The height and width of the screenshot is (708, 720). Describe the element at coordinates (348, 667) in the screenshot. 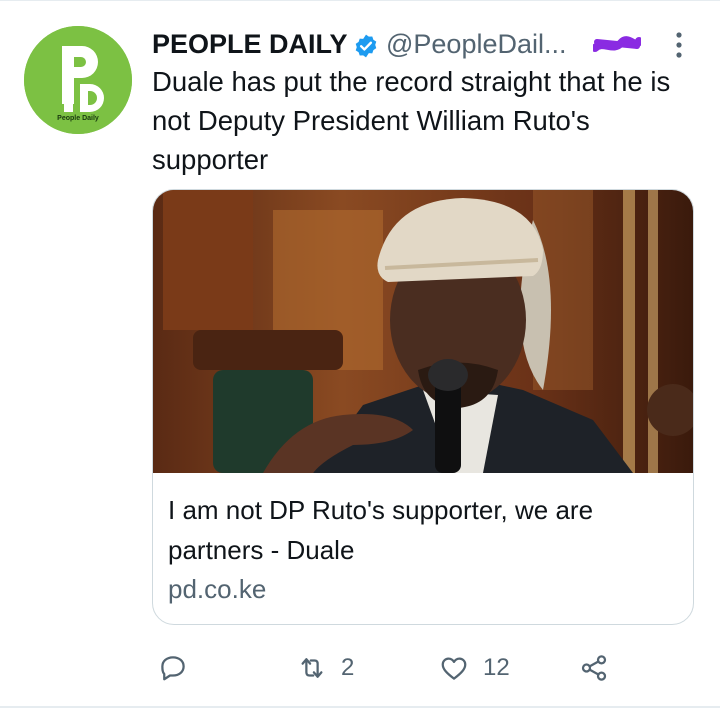

I see `retweet-count: 2` at that location.